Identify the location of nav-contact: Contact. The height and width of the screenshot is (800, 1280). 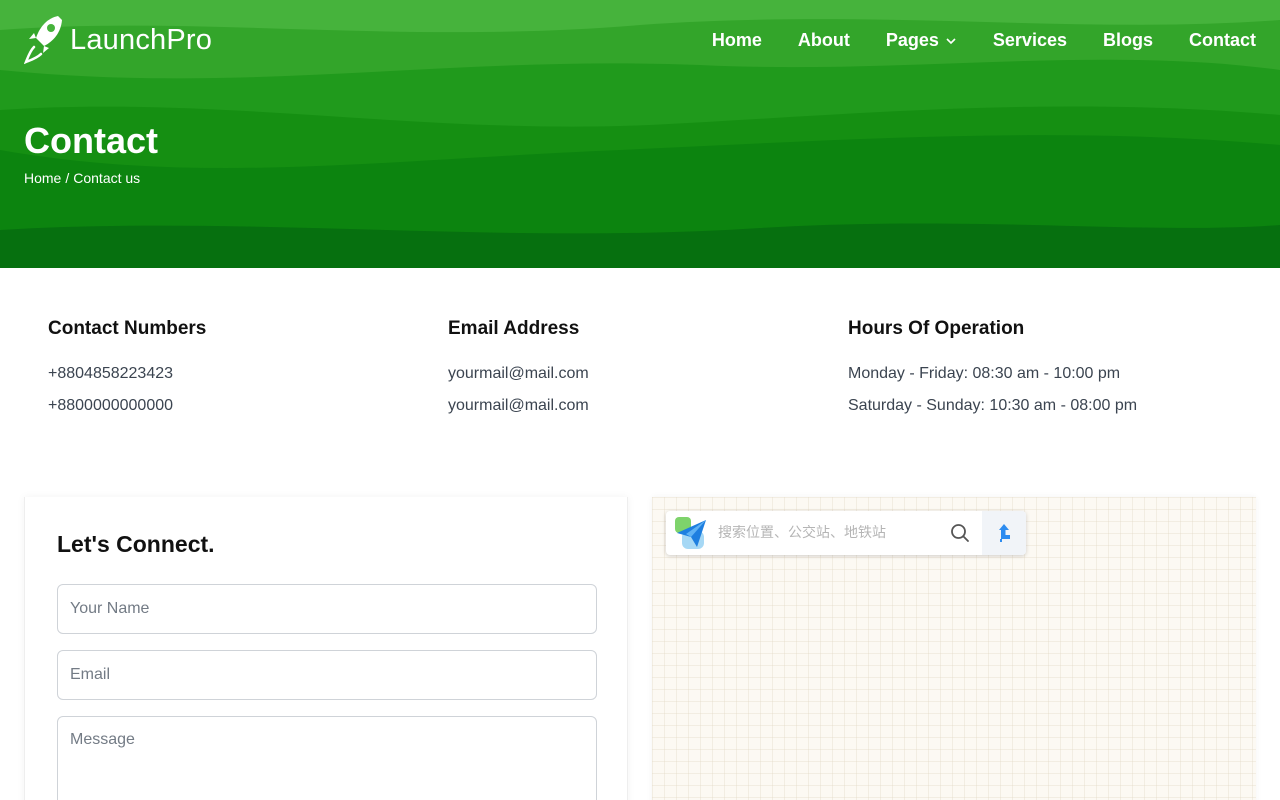
(1222, 40).